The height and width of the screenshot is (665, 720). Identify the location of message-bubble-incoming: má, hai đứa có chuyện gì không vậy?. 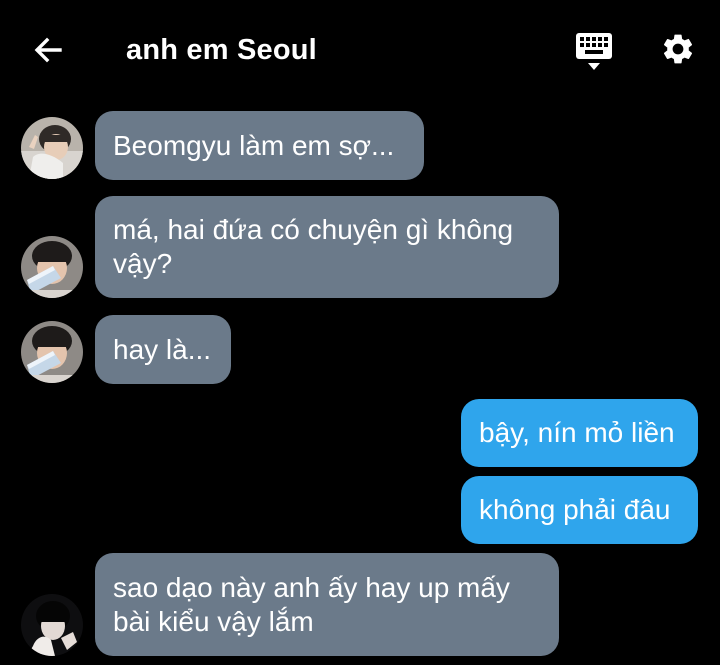
(327, 247).